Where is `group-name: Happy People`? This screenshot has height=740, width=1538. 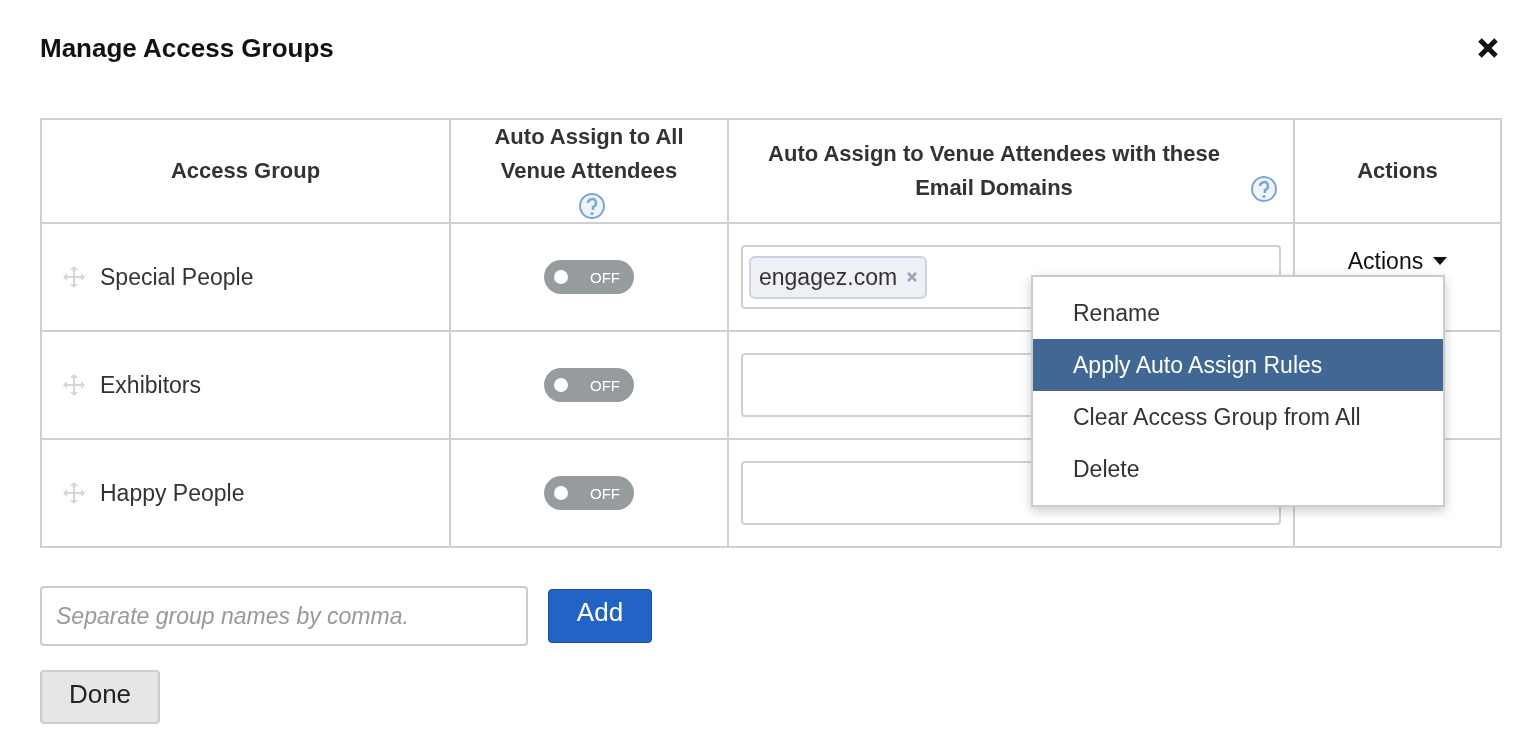
group-name: Happy People is located at coordinates (172, 493).